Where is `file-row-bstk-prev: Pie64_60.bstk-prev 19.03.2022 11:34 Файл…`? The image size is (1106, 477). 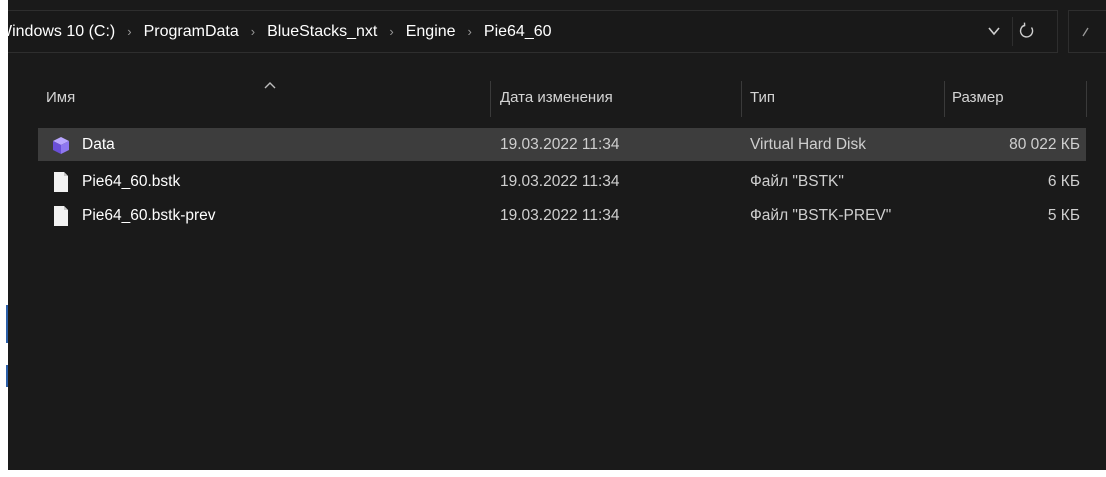 file-row-bstk-prev: Pie64_60.bstk-prev 19.03.2022 11:34 Файл… is located at coordinates (562, 215).